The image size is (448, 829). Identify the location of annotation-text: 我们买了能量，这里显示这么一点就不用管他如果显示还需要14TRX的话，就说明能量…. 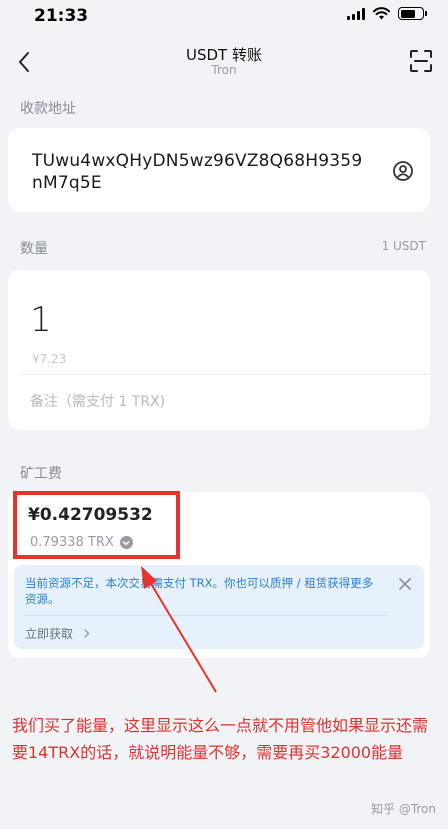
(220, 739).